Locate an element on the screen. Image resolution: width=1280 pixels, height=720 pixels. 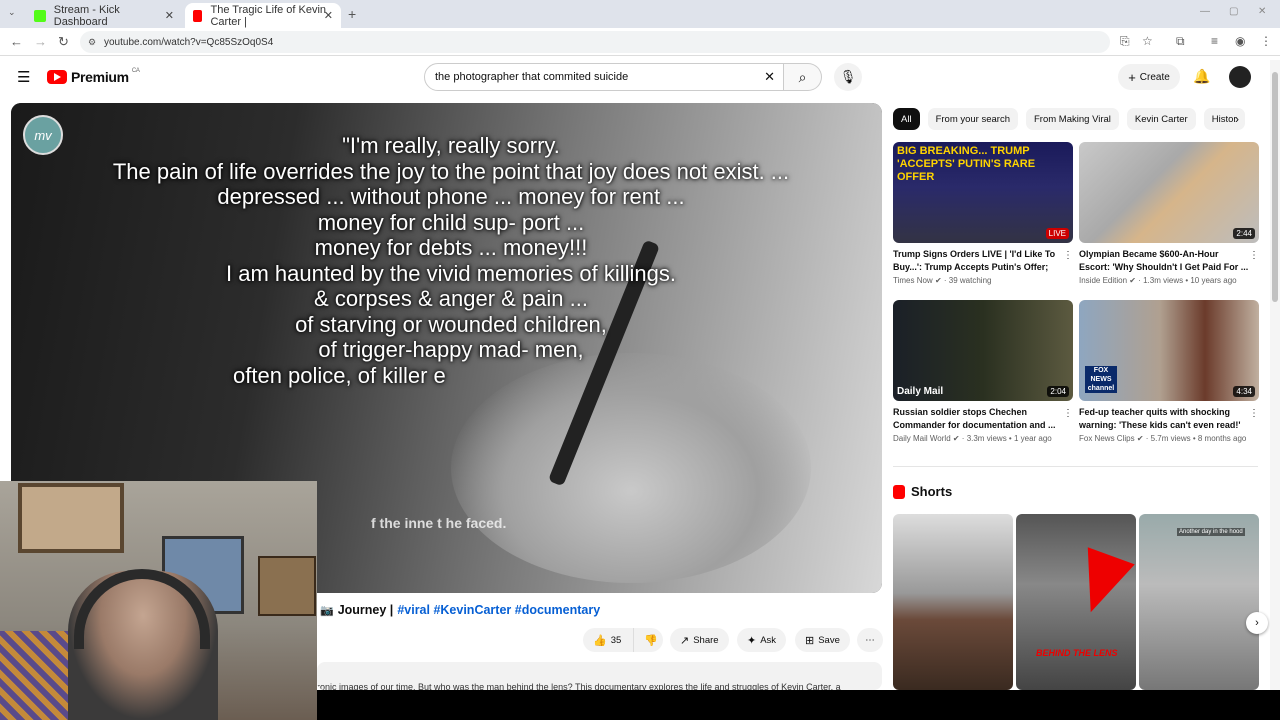
address-bar: ⚙ youtube.com/watch?v=Qc85SzOq0S4 is located at coordinates (595, 42).